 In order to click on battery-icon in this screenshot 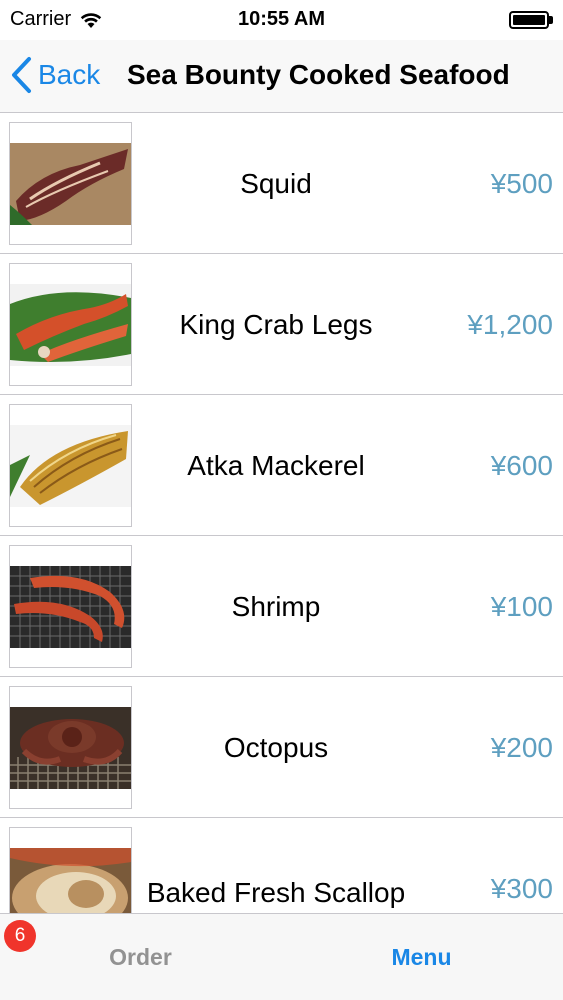, I will do `click(531, 20)`.